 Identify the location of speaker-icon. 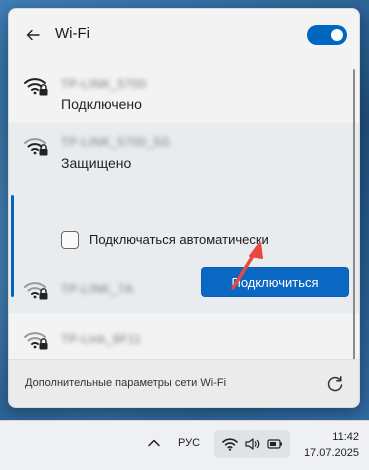
(252, 444).